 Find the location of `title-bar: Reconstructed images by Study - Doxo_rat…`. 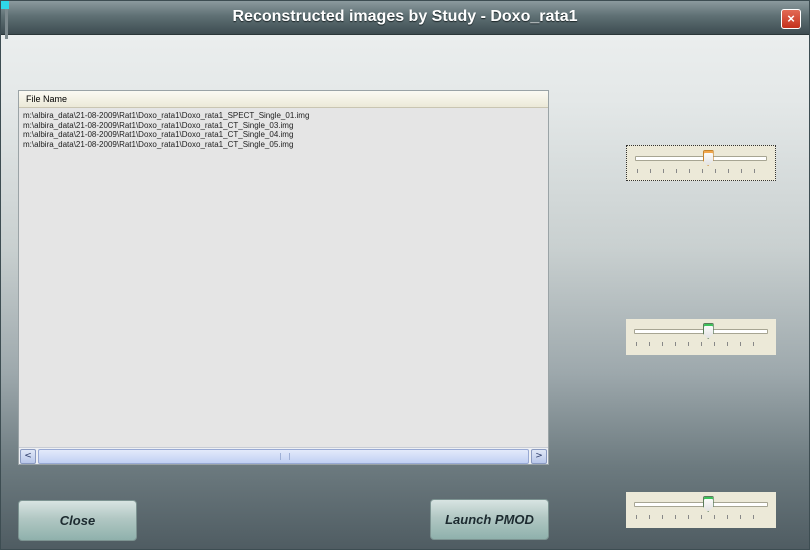

title-bar: Reconstructed images by Study - Doxo_rat… is located at coordinates (405, 18).